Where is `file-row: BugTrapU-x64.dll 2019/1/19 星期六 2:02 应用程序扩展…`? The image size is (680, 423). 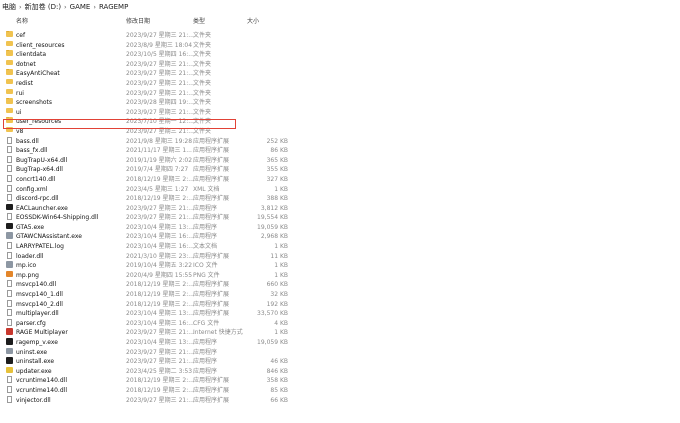
file-row: BugTrapU-x64.dll 2019/1/19 星期六 2:02 应用程序扩展… is located at coordinates (340, 160).